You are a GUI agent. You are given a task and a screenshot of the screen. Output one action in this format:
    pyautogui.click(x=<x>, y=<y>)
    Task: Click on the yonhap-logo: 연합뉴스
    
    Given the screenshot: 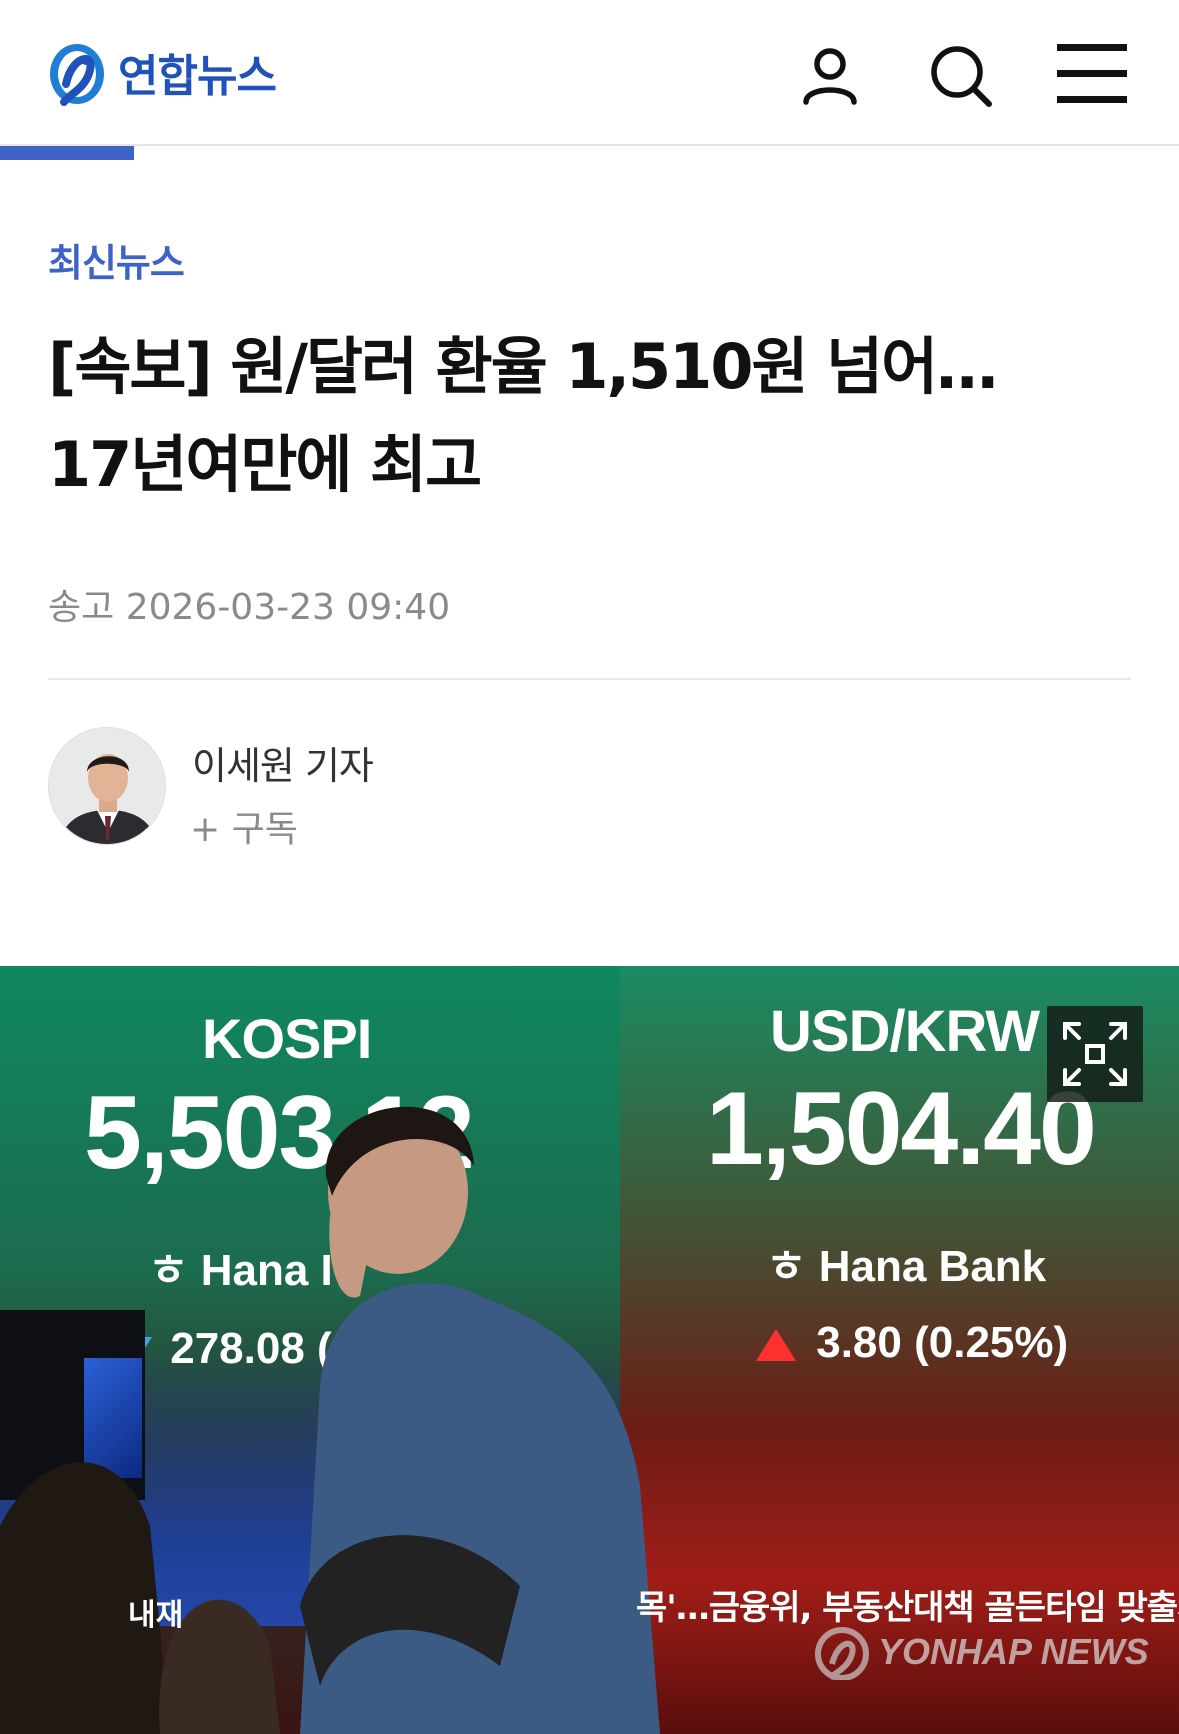 What is the action you would take?
    pyautogui.click(x=161, y=72)
    